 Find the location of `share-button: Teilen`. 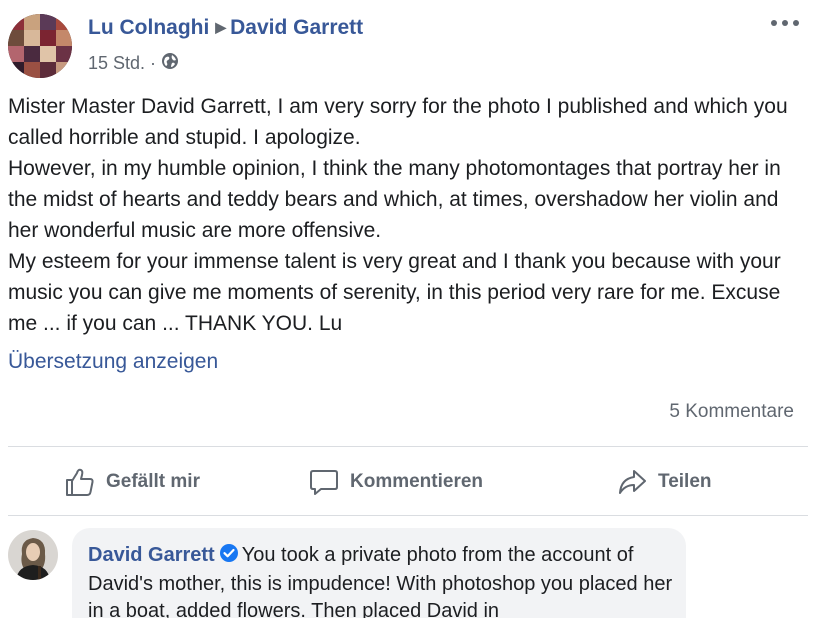

share-button: Teilen is located at coordinates (664, 482).